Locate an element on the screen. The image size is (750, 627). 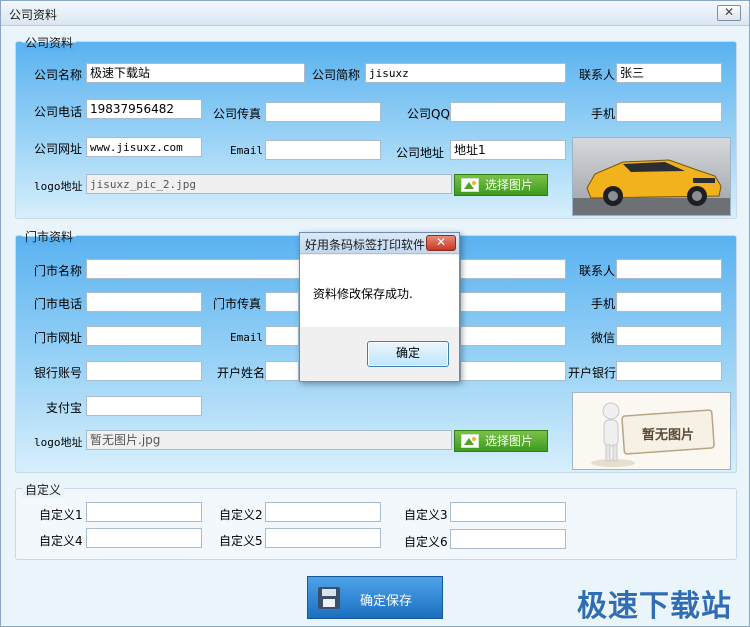
store-fax-label: 门市传真 is located at coordinates (237, 304).